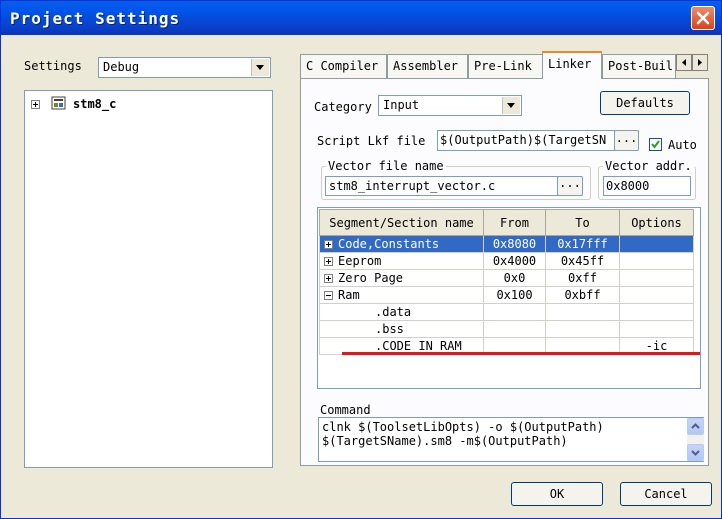 Image resolution: width=722 pixels, height=519 pixels. I want to click on scroll-down-button, so click(695, 452).